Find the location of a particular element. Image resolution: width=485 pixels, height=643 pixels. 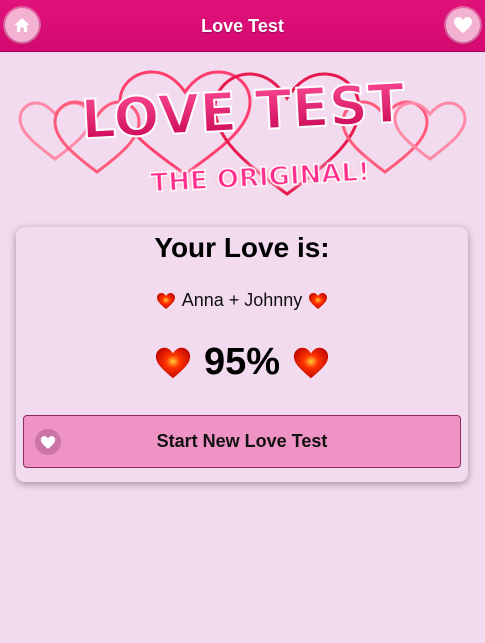

start-new-test-button: Start New Love Test is located at coordinates (242, 441).